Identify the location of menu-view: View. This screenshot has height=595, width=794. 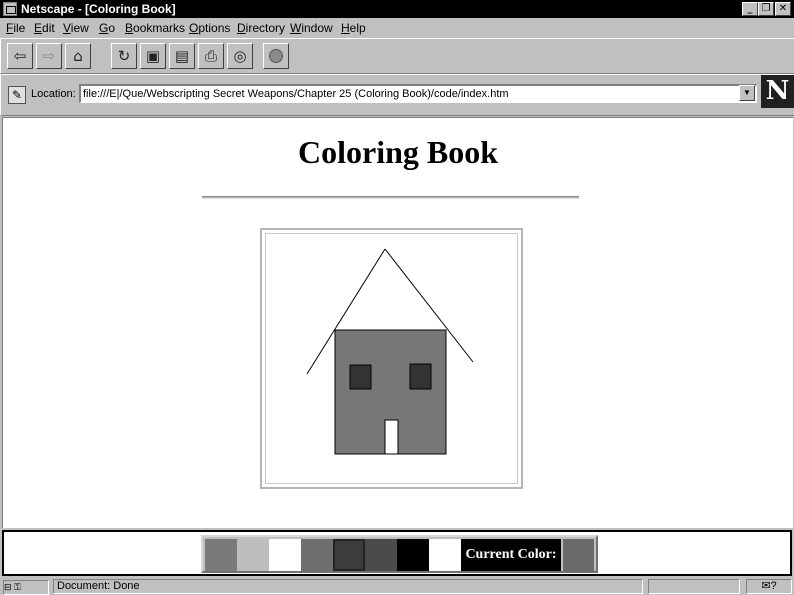
(76, 28).